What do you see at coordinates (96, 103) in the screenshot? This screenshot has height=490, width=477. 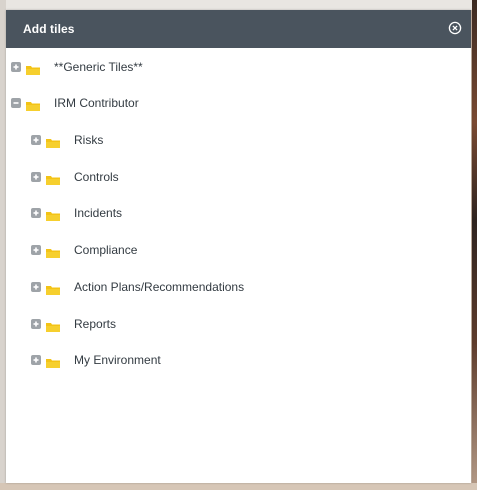 I see `tree-node-label: IRM Contributor` at bounding box center [96, 103].